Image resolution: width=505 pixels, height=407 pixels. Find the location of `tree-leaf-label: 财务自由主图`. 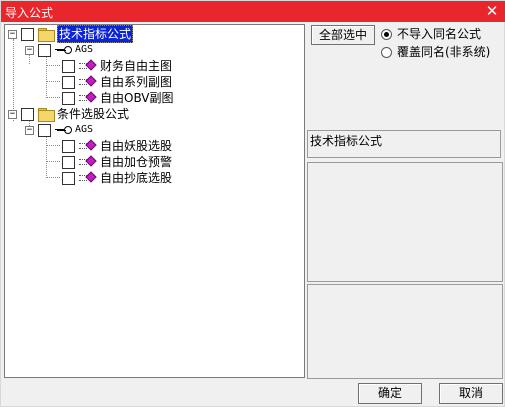

tree-leaf-label: 财务自由主图 is located at coordinates (136, 66).